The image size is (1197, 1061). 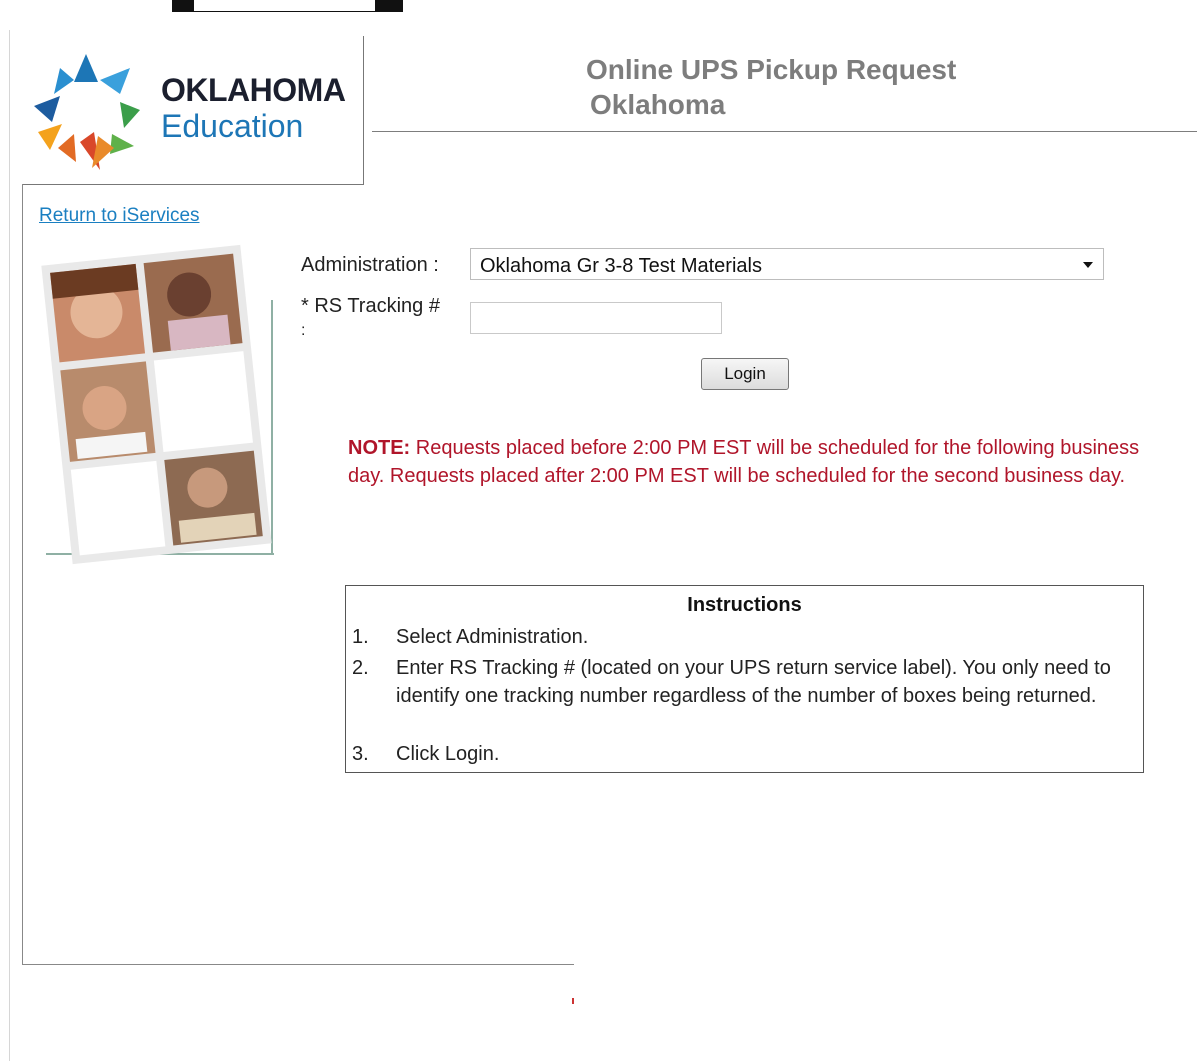 What do you see at coordinates (621, 266) in the screenshot?
I see `administration-selected-value: Oklahoma Gr 3-8 Test Materials` at bounding box center [621, 266].